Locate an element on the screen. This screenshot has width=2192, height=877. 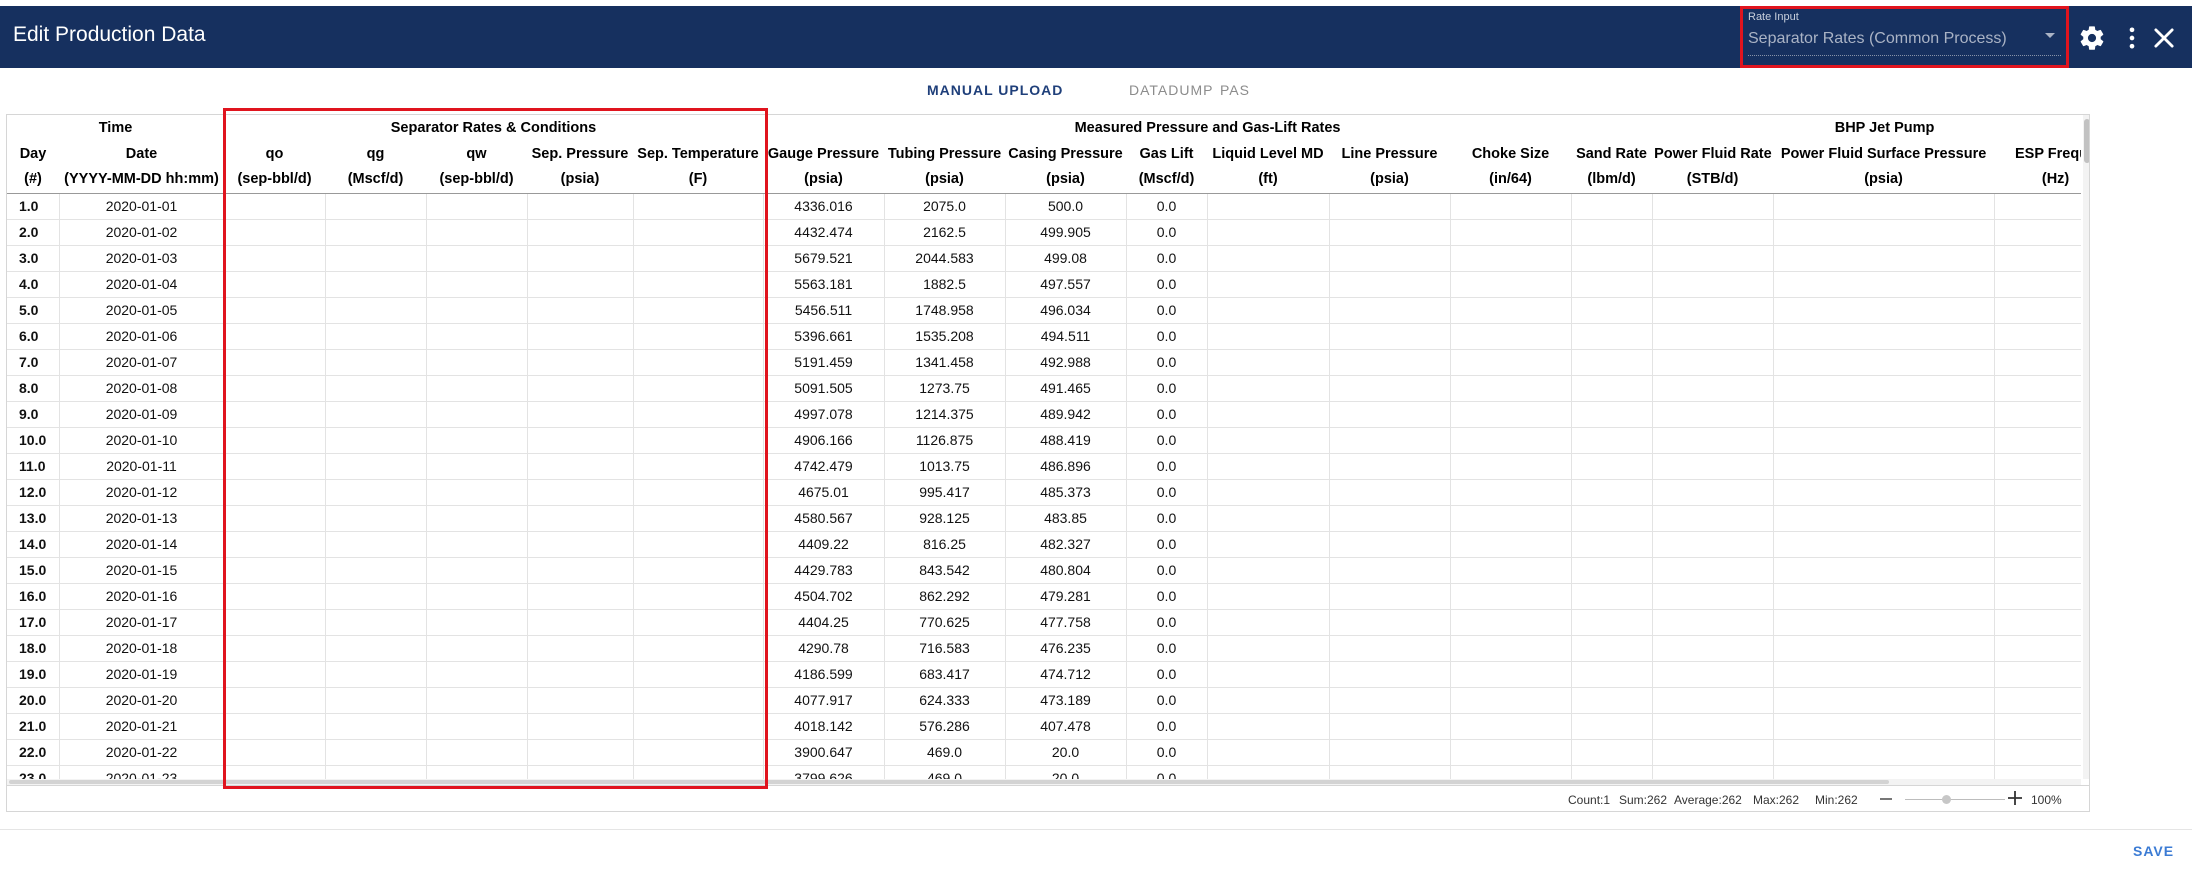
grid-cell: 1013.75 is located at coordinates (945, 466).